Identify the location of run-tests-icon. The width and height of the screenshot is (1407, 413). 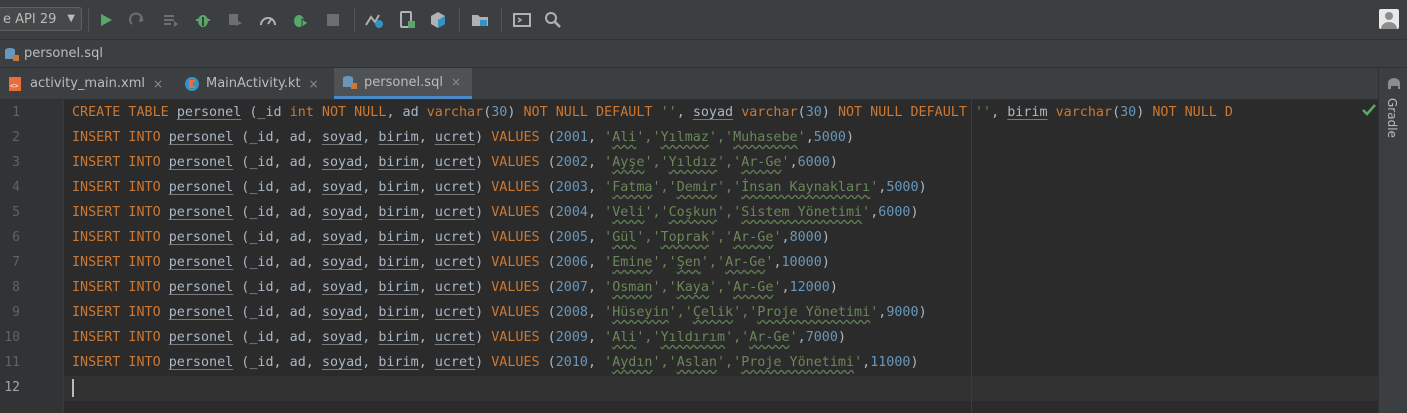
(300, 20).